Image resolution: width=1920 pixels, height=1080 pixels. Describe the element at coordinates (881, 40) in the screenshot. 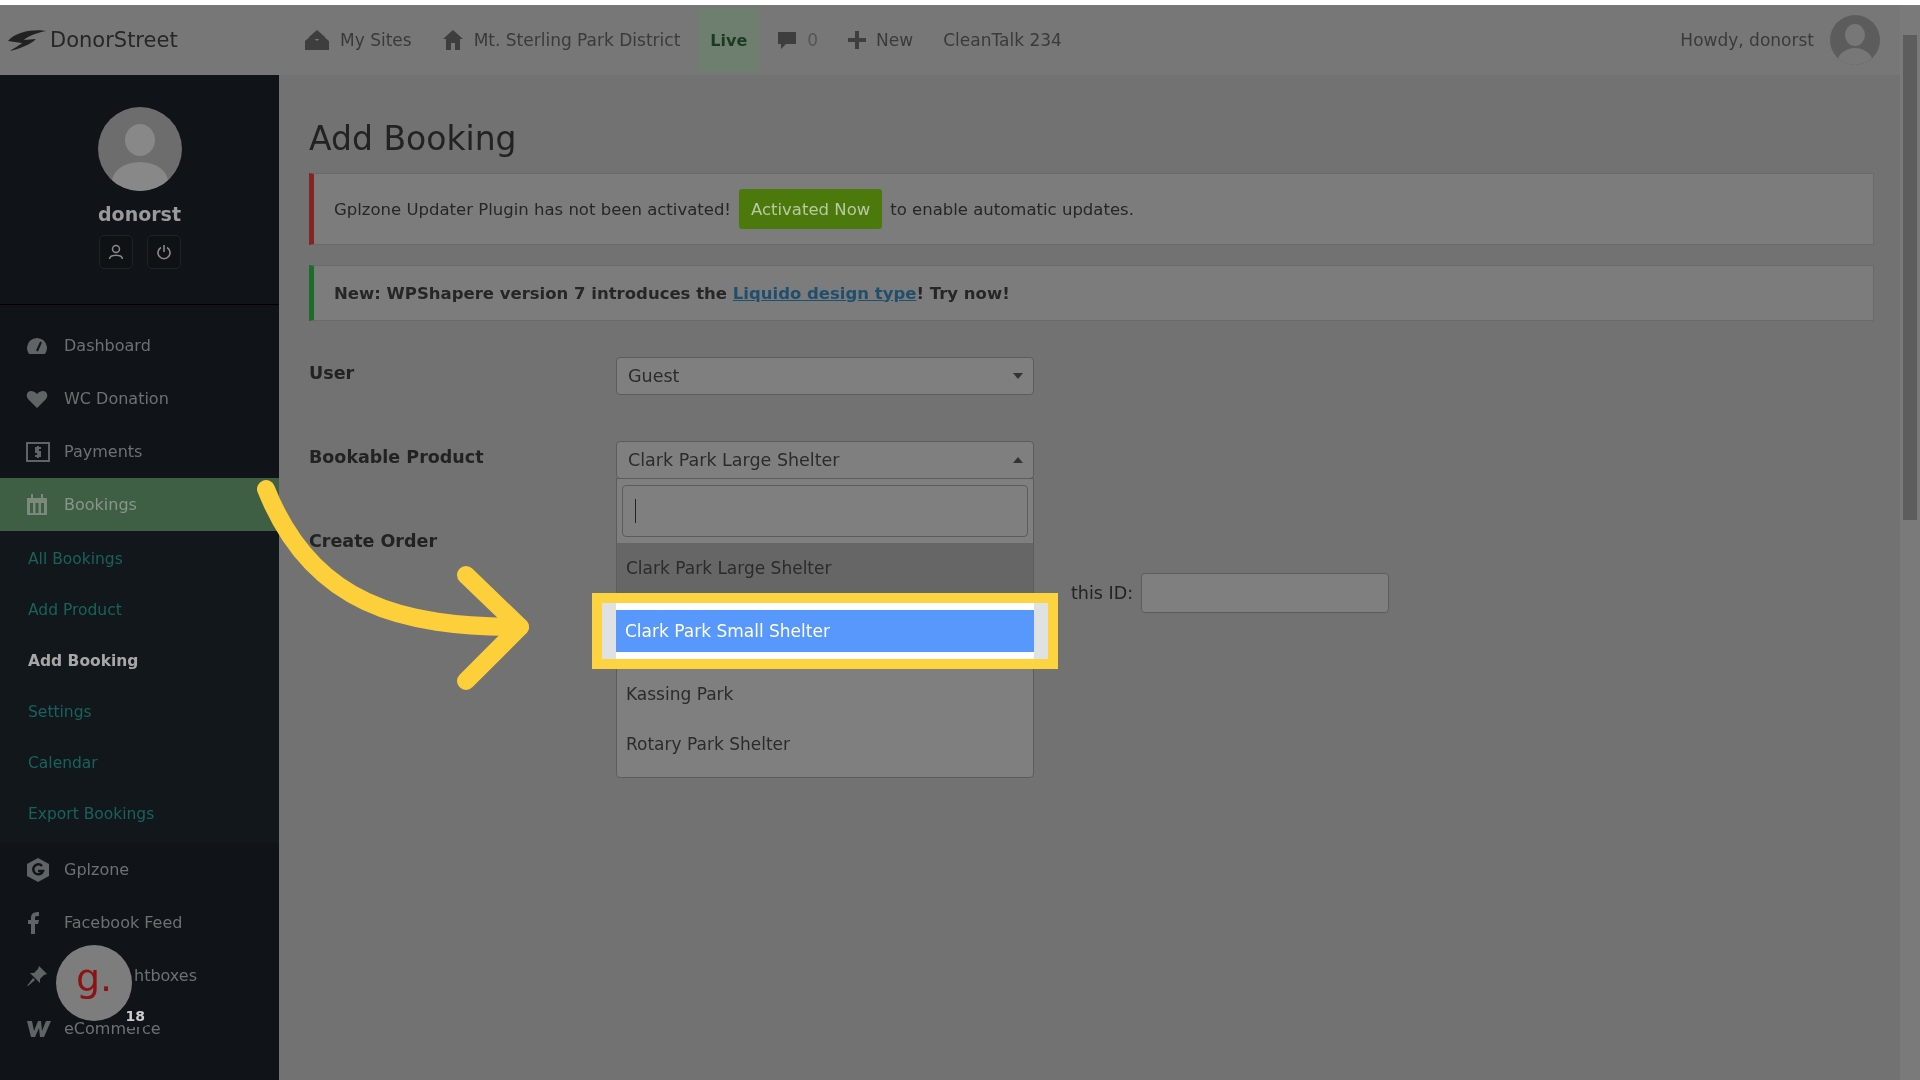

I see `admin-bar-link: New` at that location.